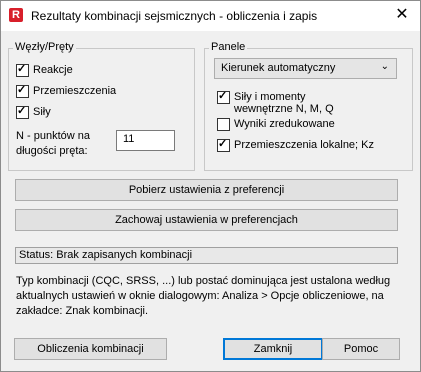 Image resolution: width=421 pixels, height=372 pixels. Describe the element at coordinates (402, 15) in the screenshot. I see `close-icon: ✕` at that location.